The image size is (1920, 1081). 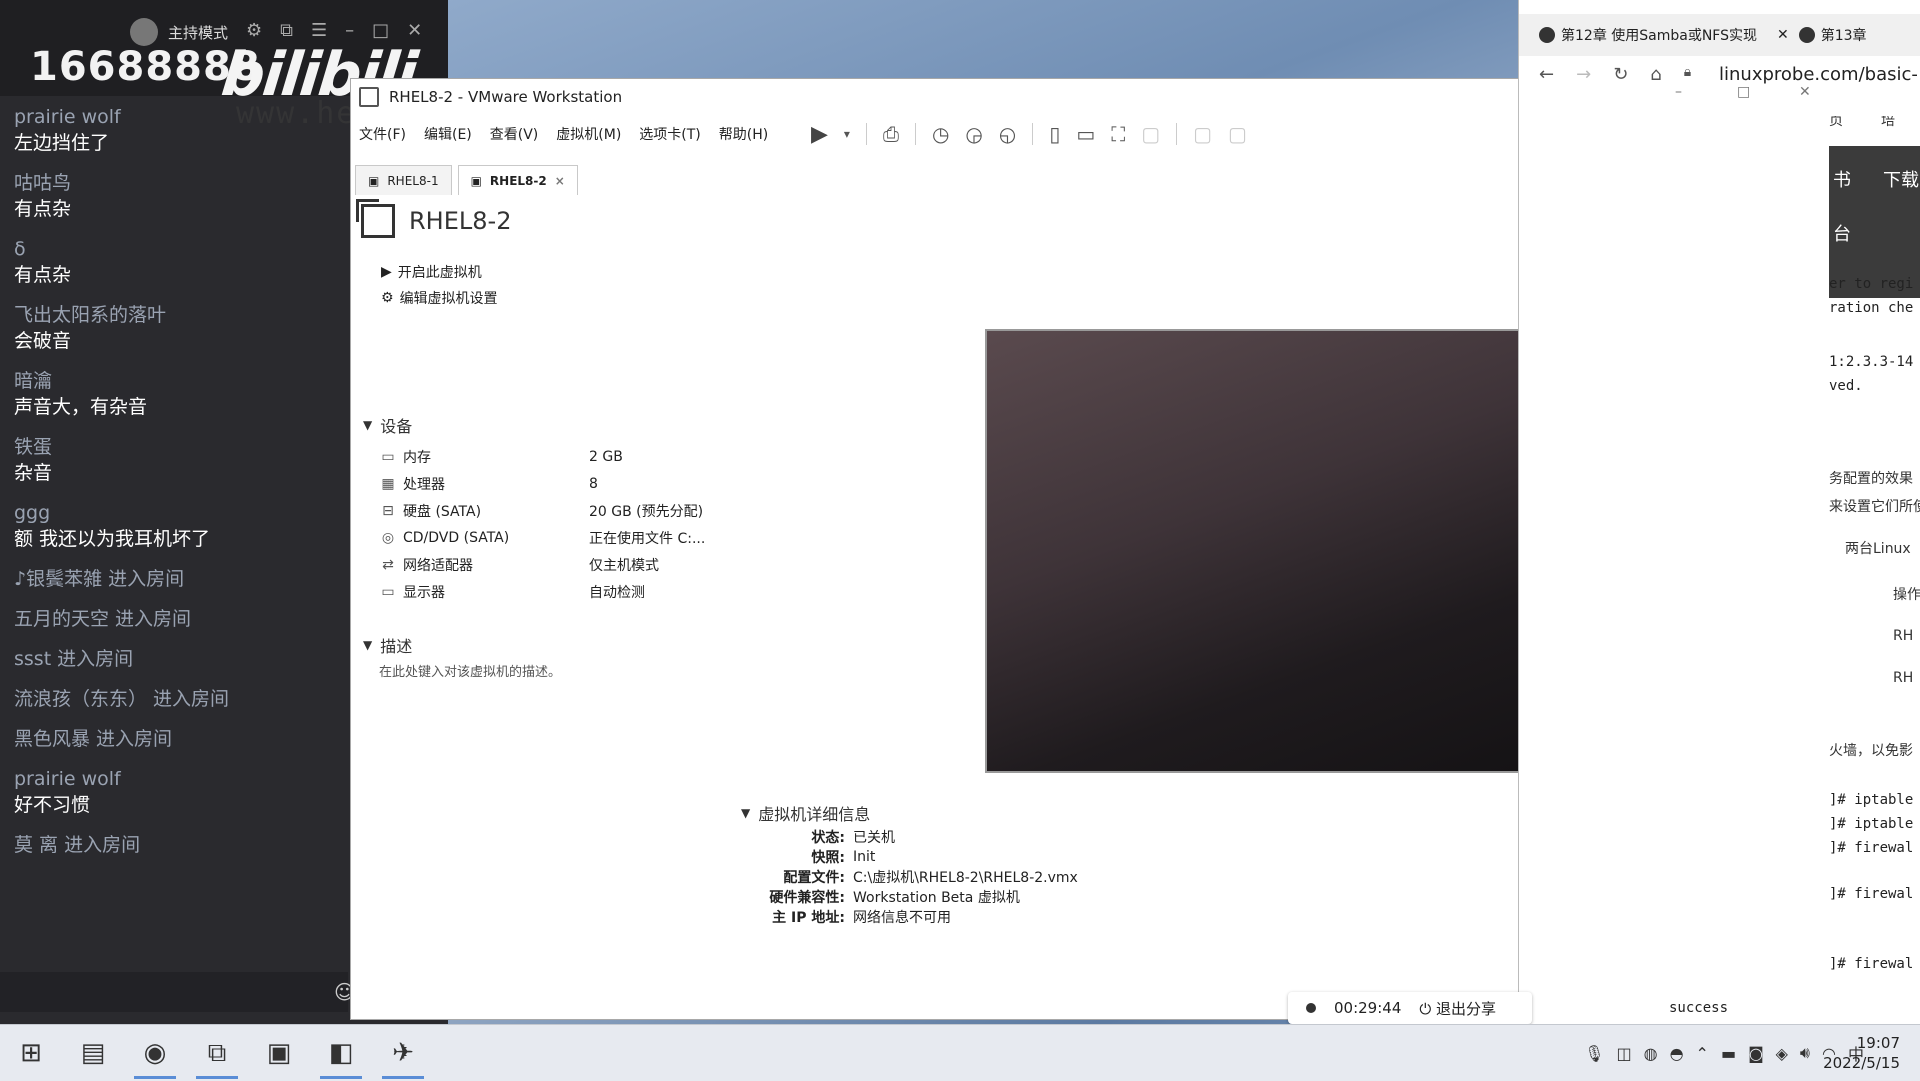 I want to click on tray-app-icon: ◈, so click(x=1782, y=1053).